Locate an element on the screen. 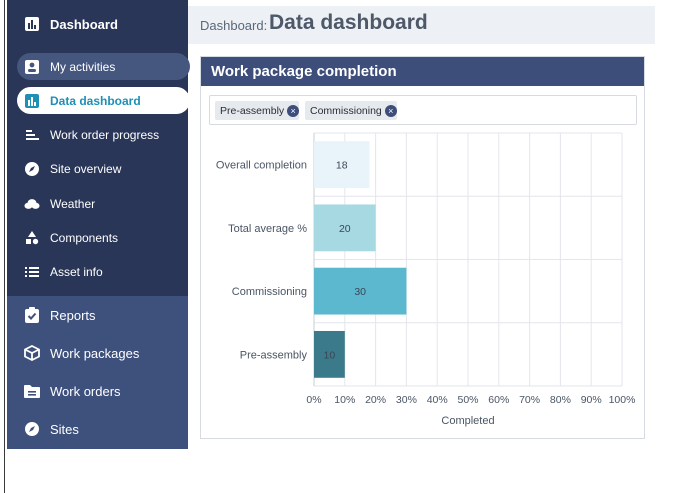 The width and height of the screenshot is (681, 493). box-icon is located at coordinates (32, 353).